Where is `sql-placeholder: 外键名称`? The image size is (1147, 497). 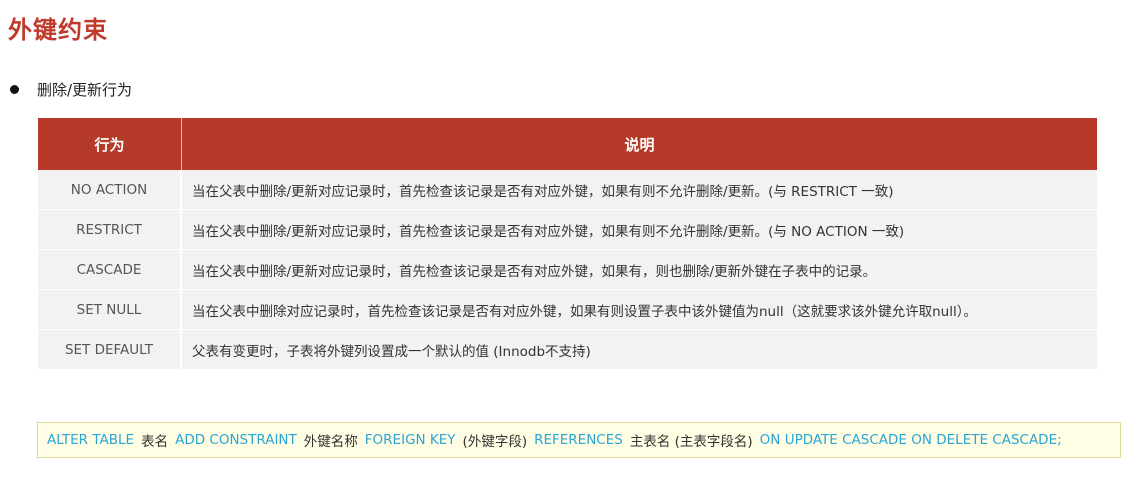 sql-placeholder: 外键名称 is located at coordinates (330, 442).